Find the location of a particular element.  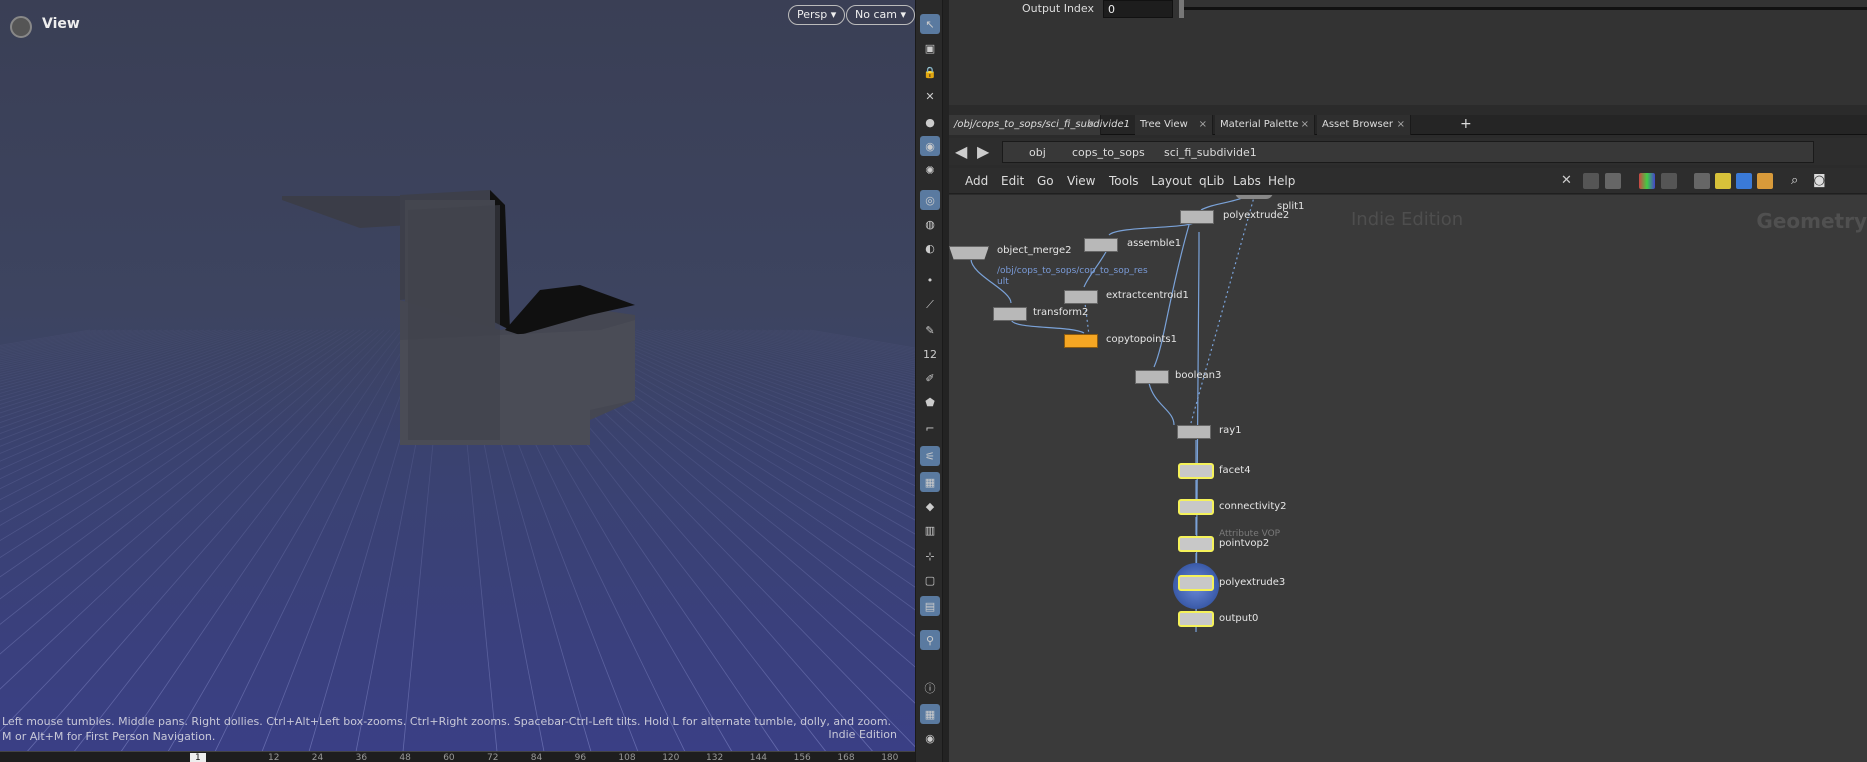

camera-button: No cam ▾ is located at coordinates (880, 15).